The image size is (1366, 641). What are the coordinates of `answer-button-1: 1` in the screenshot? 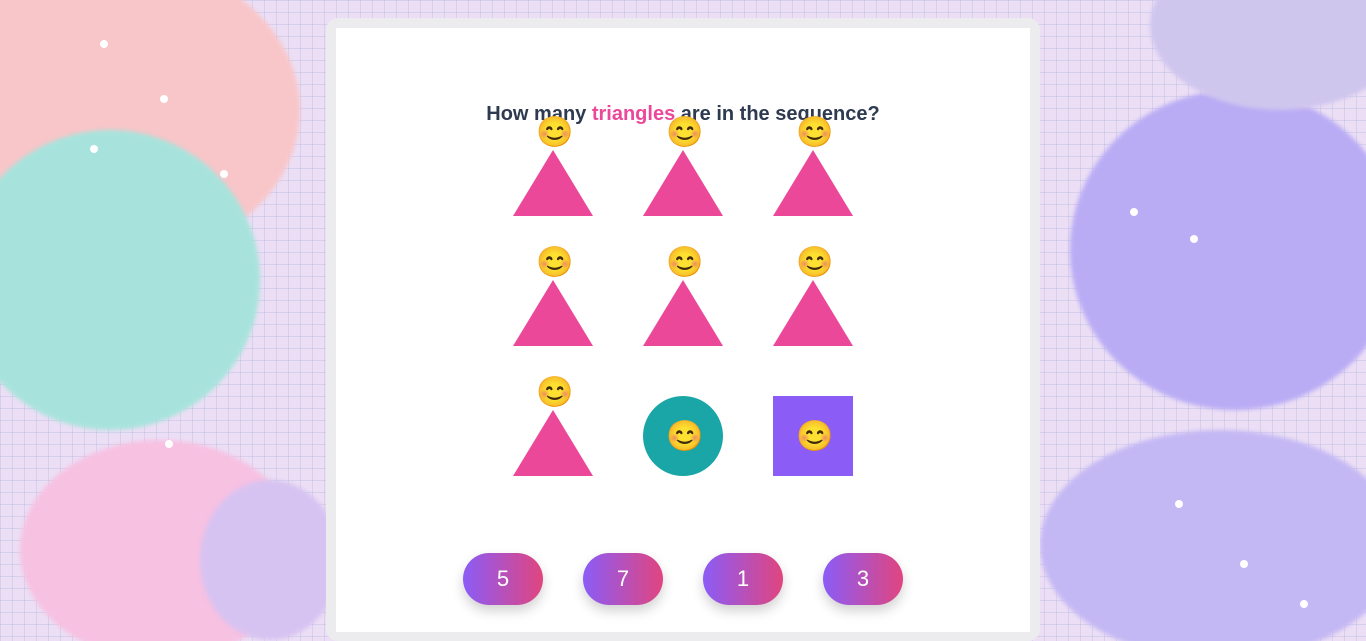 It's located at (743, 579).